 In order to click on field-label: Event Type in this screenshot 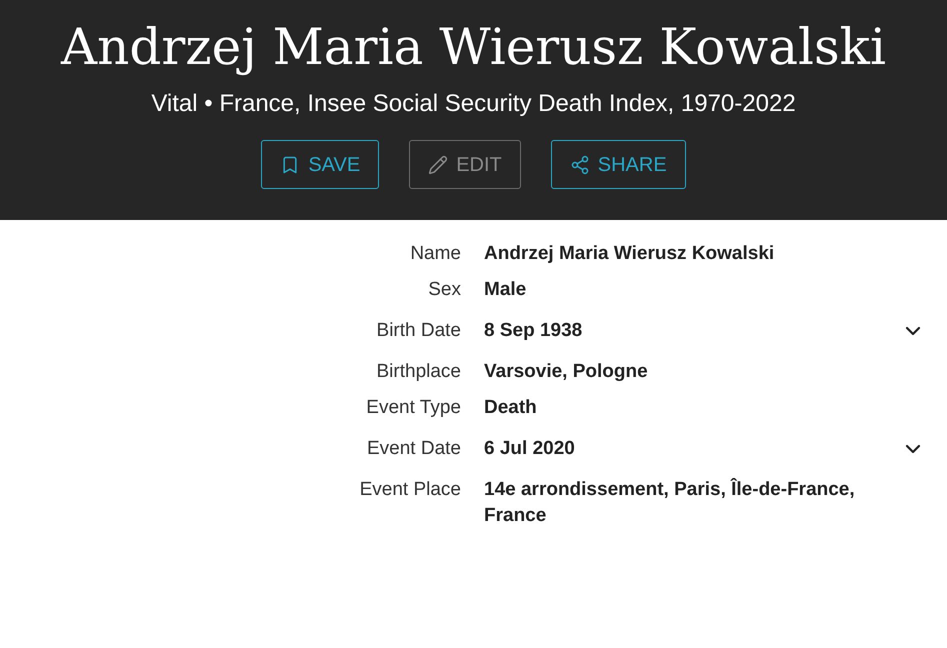, I will do `click(413, 407)`.